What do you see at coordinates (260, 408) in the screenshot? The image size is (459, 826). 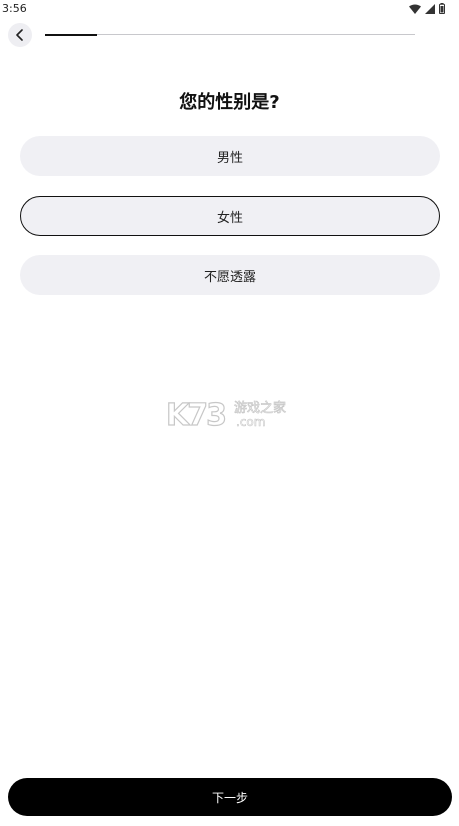 I see `svg-text: 游戏之家` at bounding box center [260, 408].